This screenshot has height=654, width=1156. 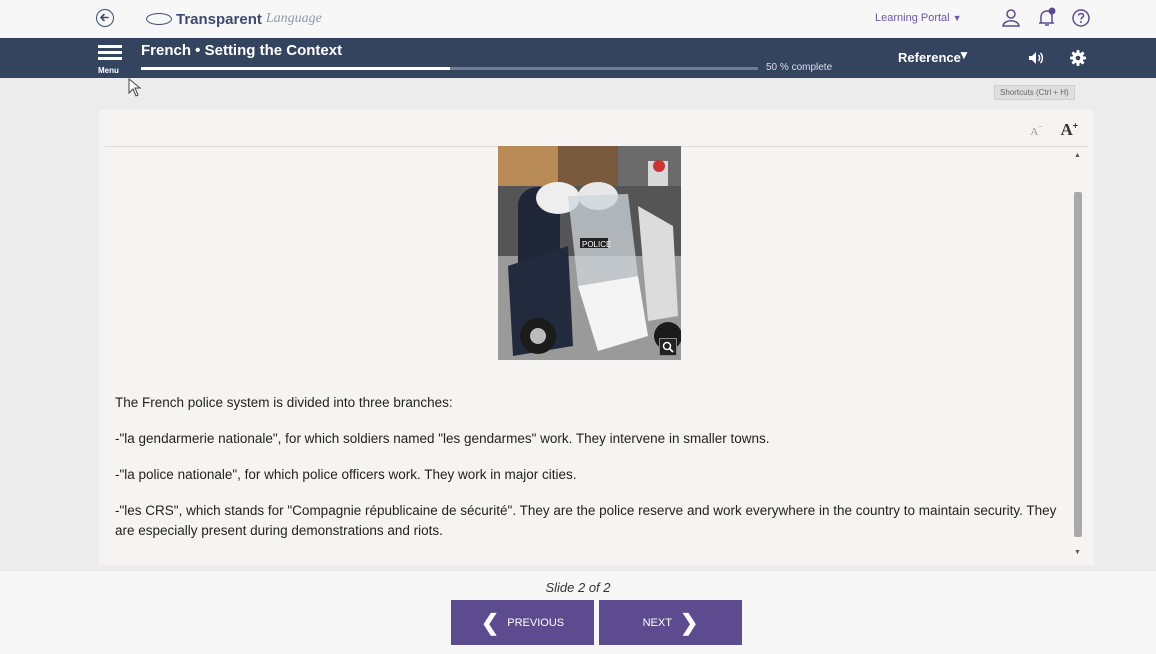 What do you see at coordinates (596, 244) in the screenshot?
I see `photo-police-text: POLICE` at bounding box center [596, 244].